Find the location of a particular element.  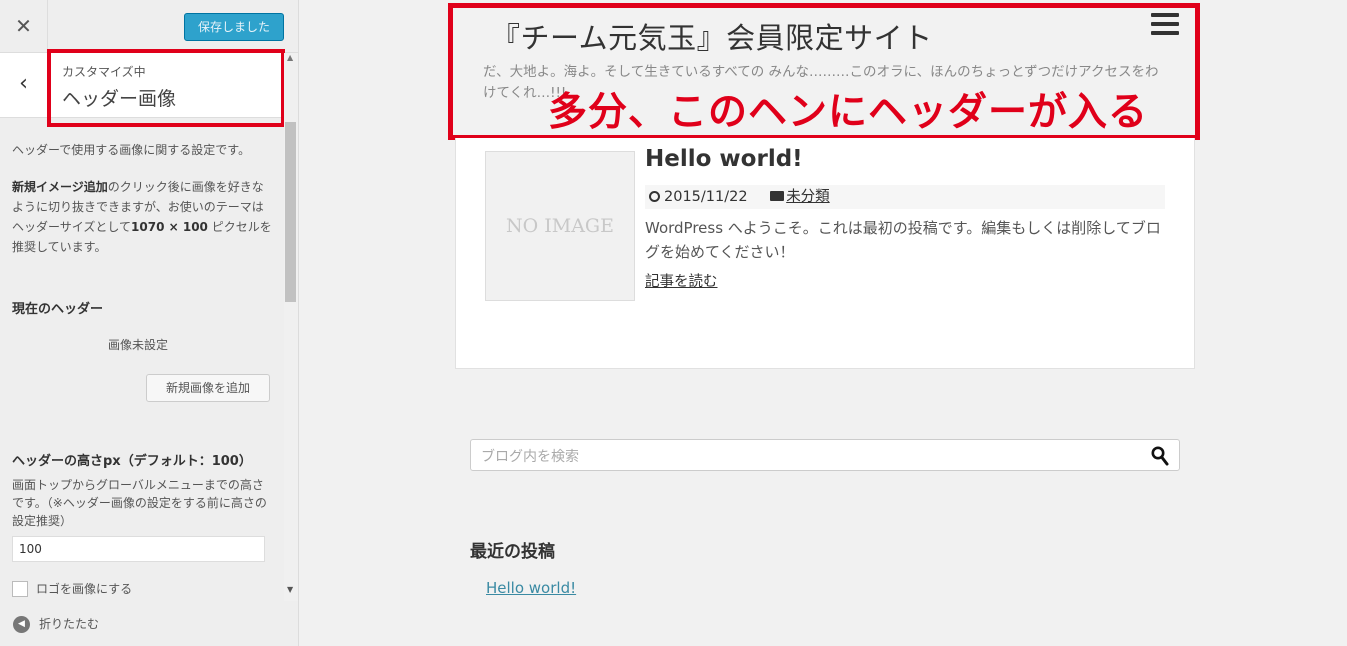

scroll-down-arrow-icon: ▼ is located at coordinates (290, 589).